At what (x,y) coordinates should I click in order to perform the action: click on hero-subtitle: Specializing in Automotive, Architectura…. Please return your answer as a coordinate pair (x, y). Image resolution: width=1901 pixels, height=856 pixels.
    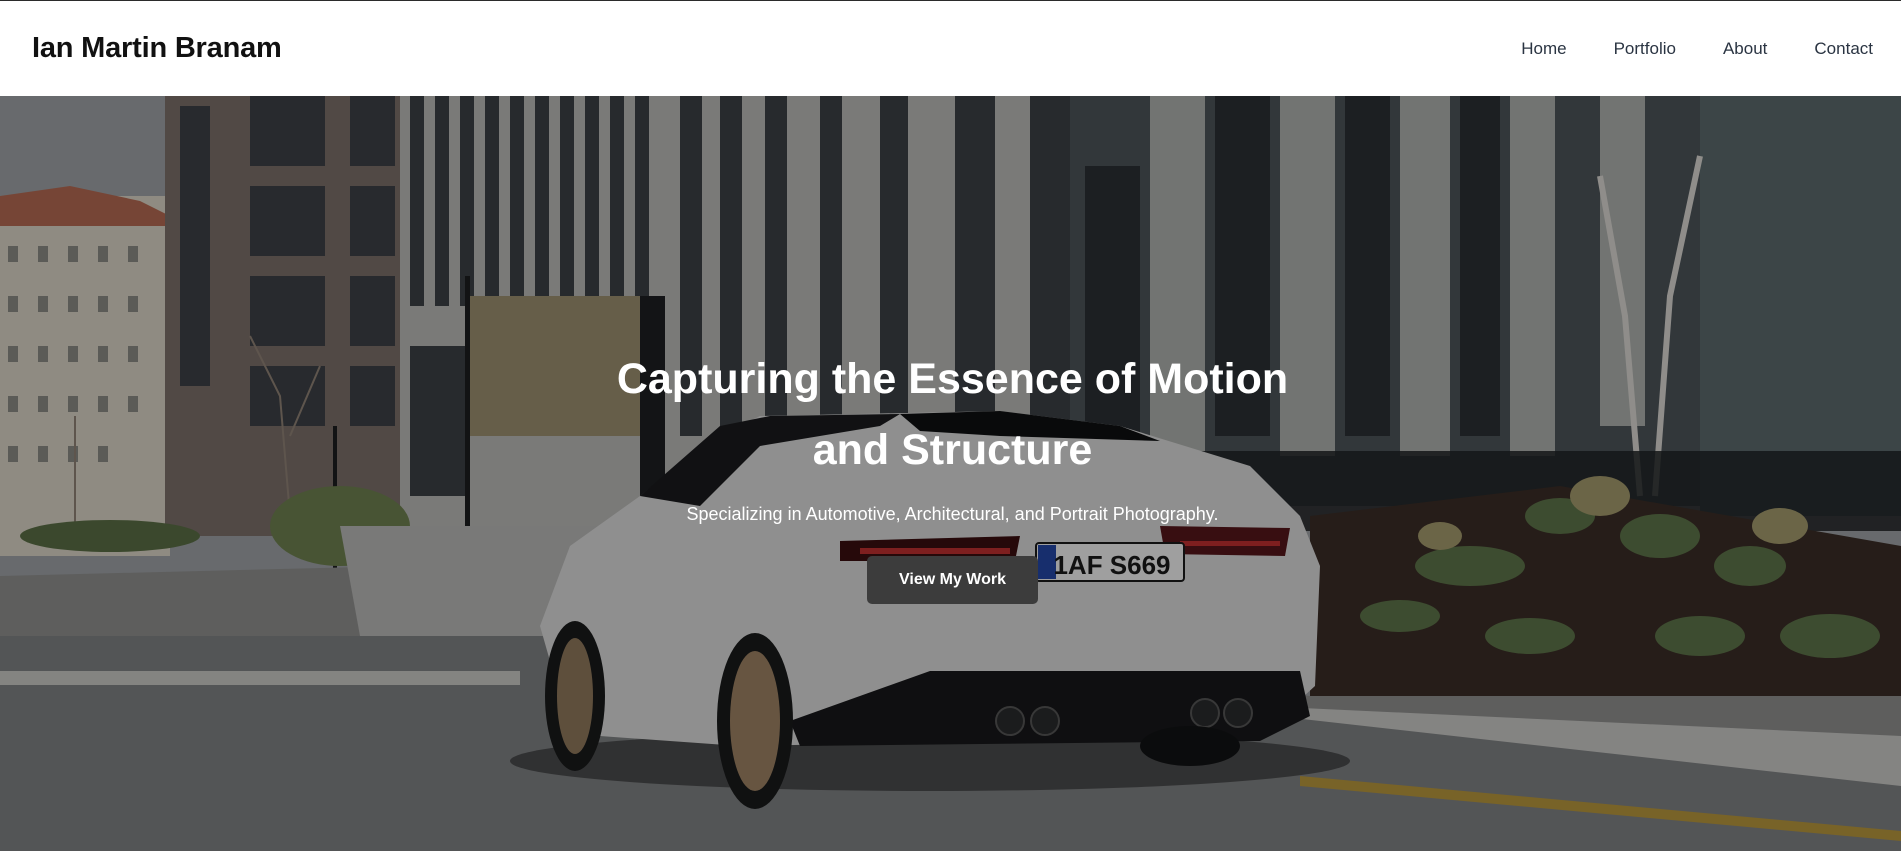
    Looking at the image, I should click on (952, 514).